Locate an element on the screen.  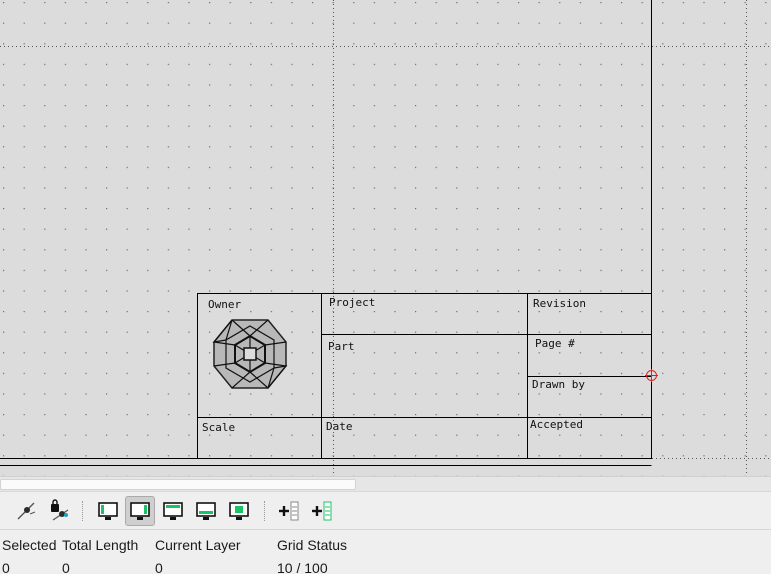
add-layer-button is located at coordinates (289, 511).